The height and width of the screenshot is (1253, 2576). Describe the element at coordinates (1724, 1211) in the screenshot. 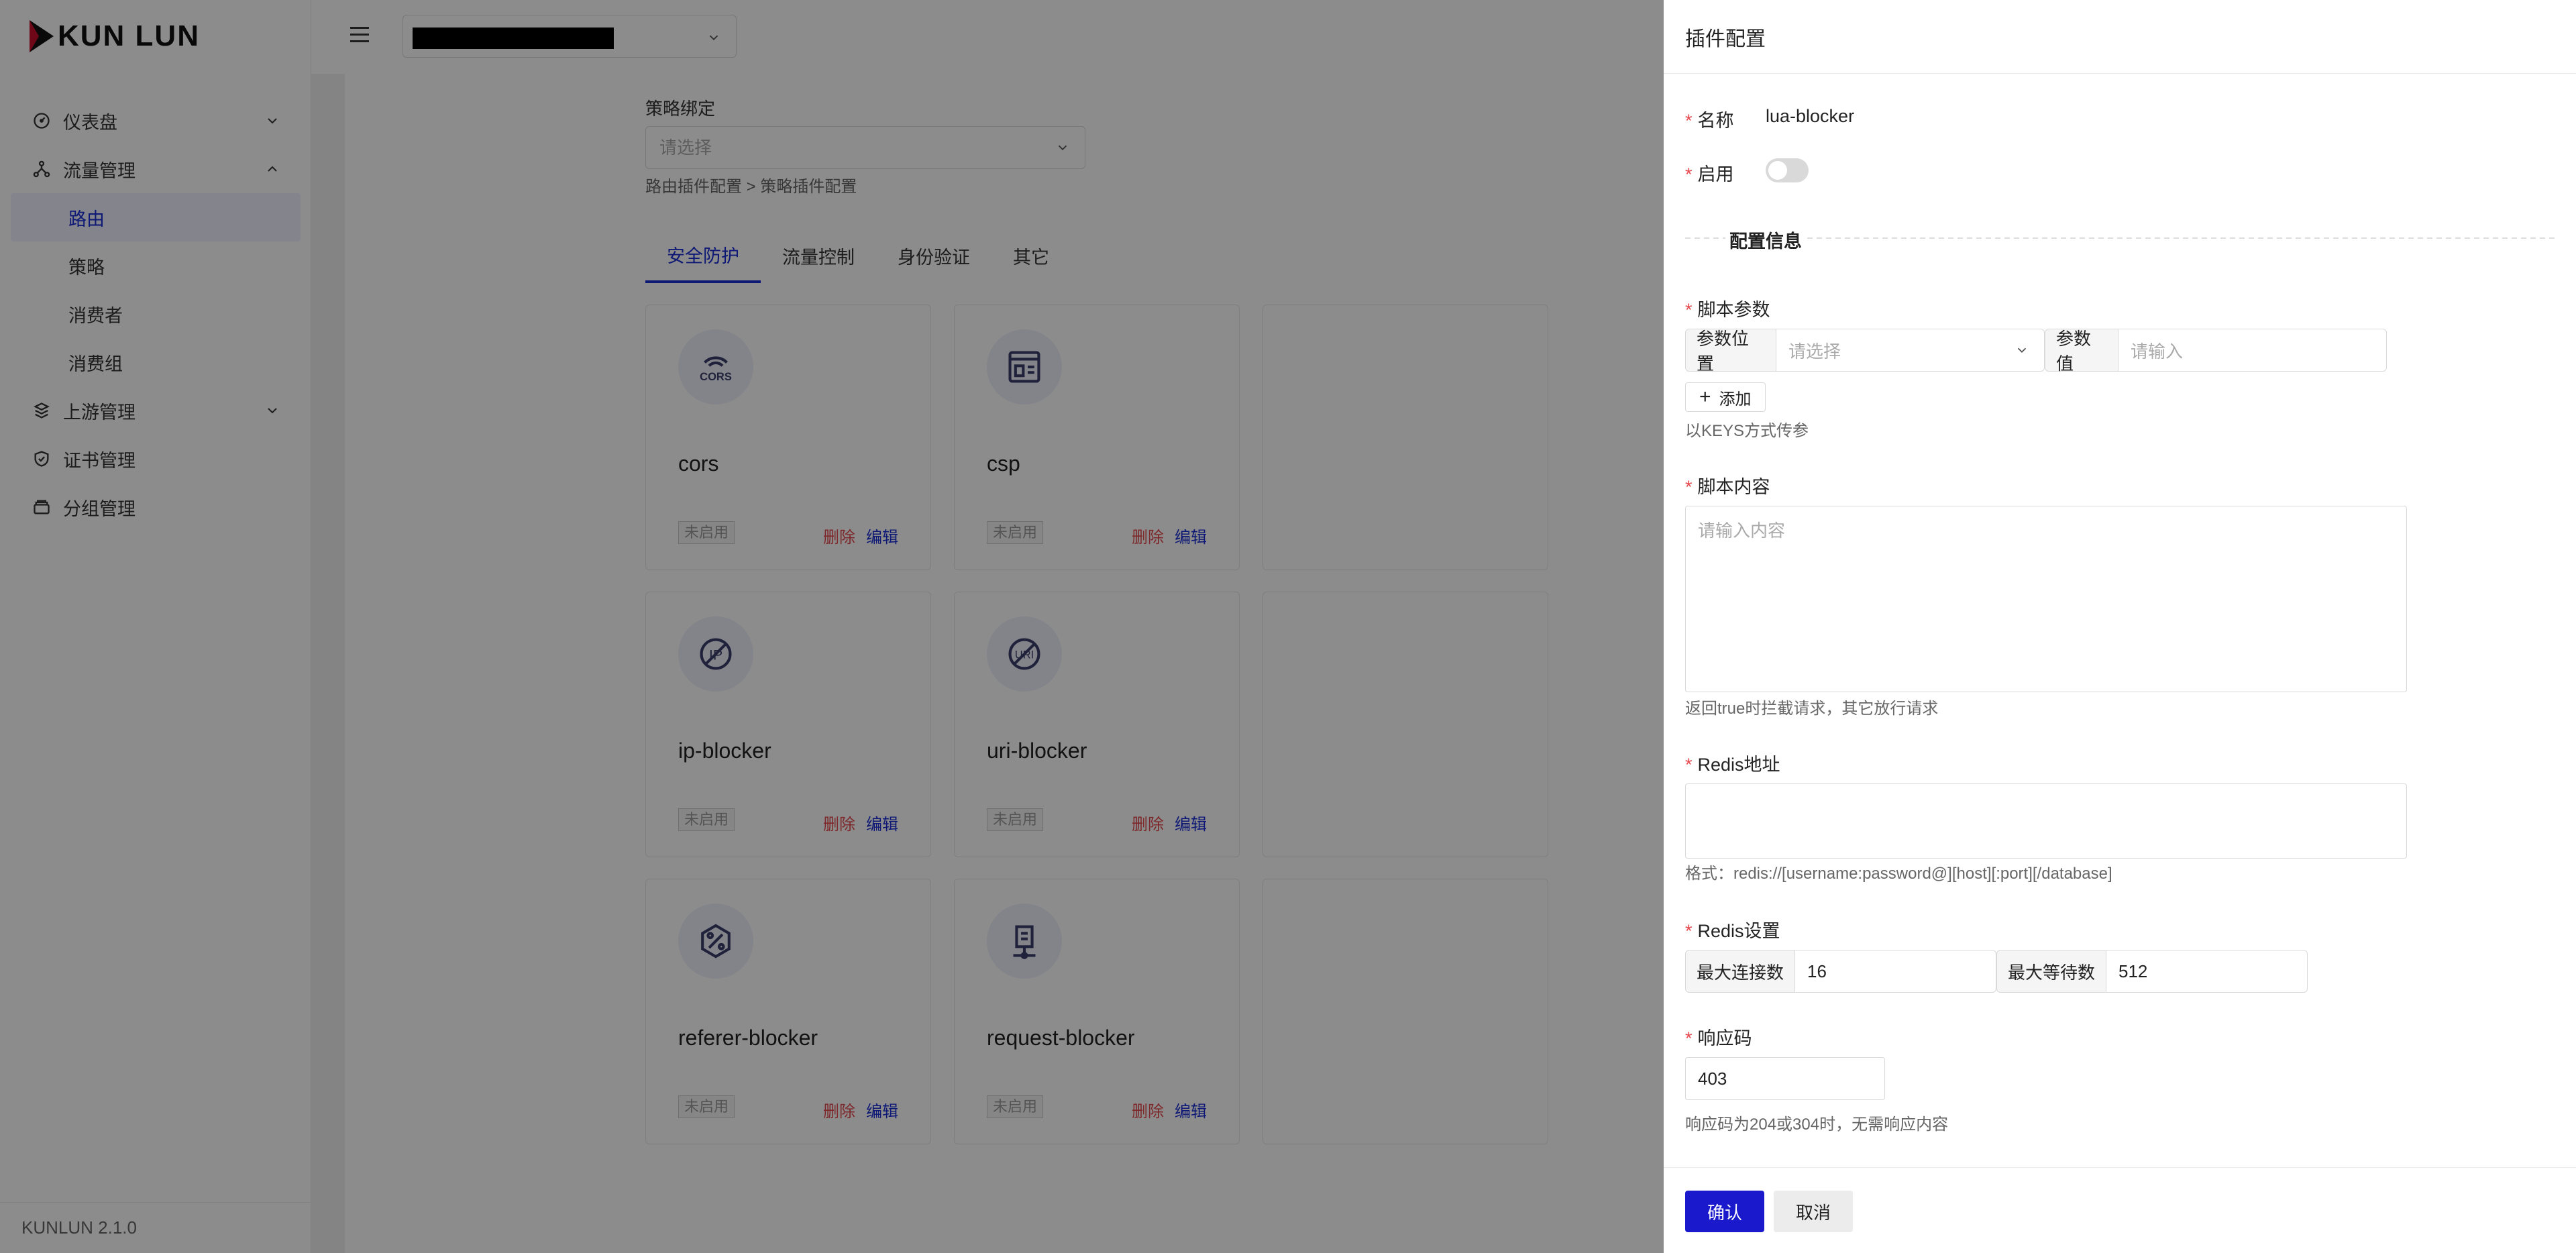

I see `confirm-button: 确认` at that location.